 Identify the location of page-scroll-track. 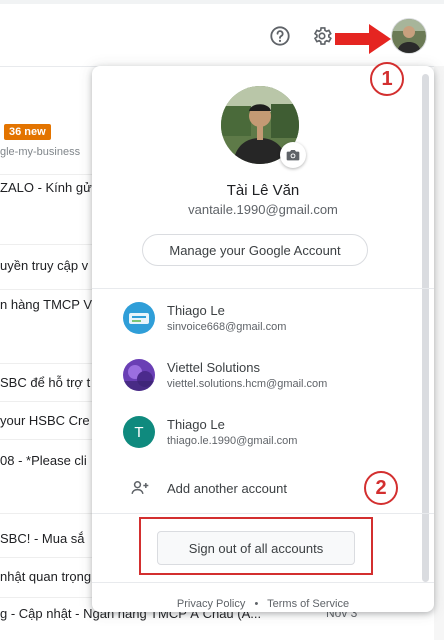
(439, 353).